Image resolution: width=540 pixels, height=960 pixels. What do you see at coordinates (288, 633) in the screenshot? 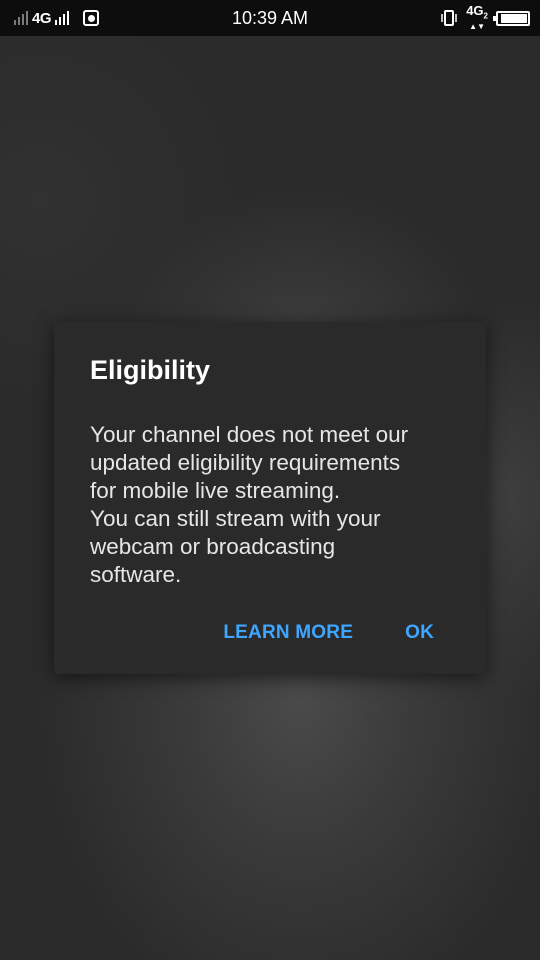
I see `learn-more-button: LEARN MORE` at bounding box center [288, 633].